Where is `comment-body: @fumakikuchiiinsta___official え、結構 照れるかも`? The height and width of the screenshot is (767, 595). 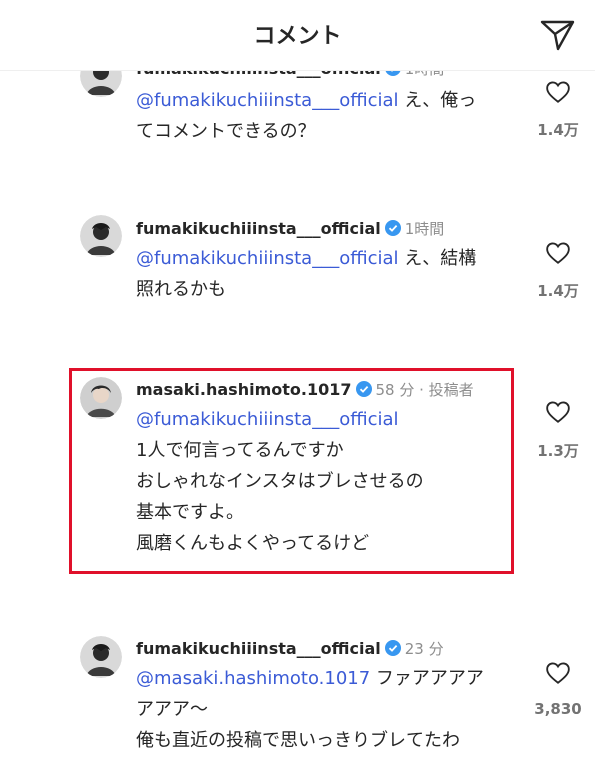
comment-body: @fumakikuchiiinsta___official え、結構 照れるかも is located at coordinates (326, 274).